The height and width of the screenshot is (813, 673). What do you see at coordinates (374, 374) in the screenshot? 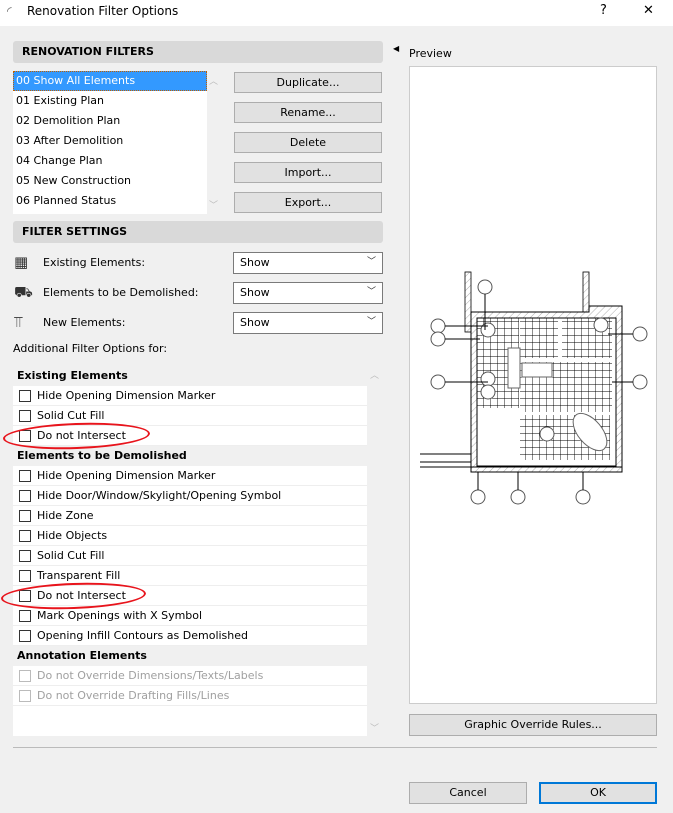
I see `scroll-up-icon: ︿` at bounding box center [374, 374].